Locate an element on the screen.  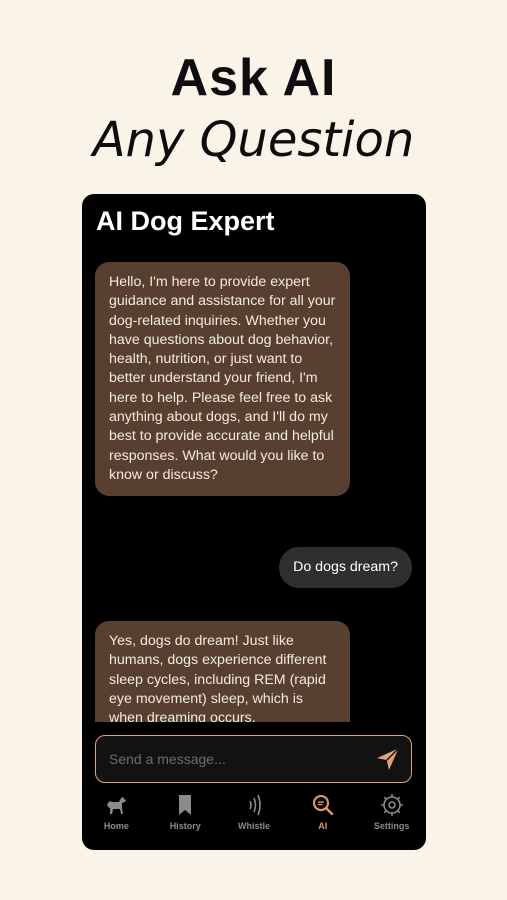
tab-label: Whistle is located at coordinates (253, 826).